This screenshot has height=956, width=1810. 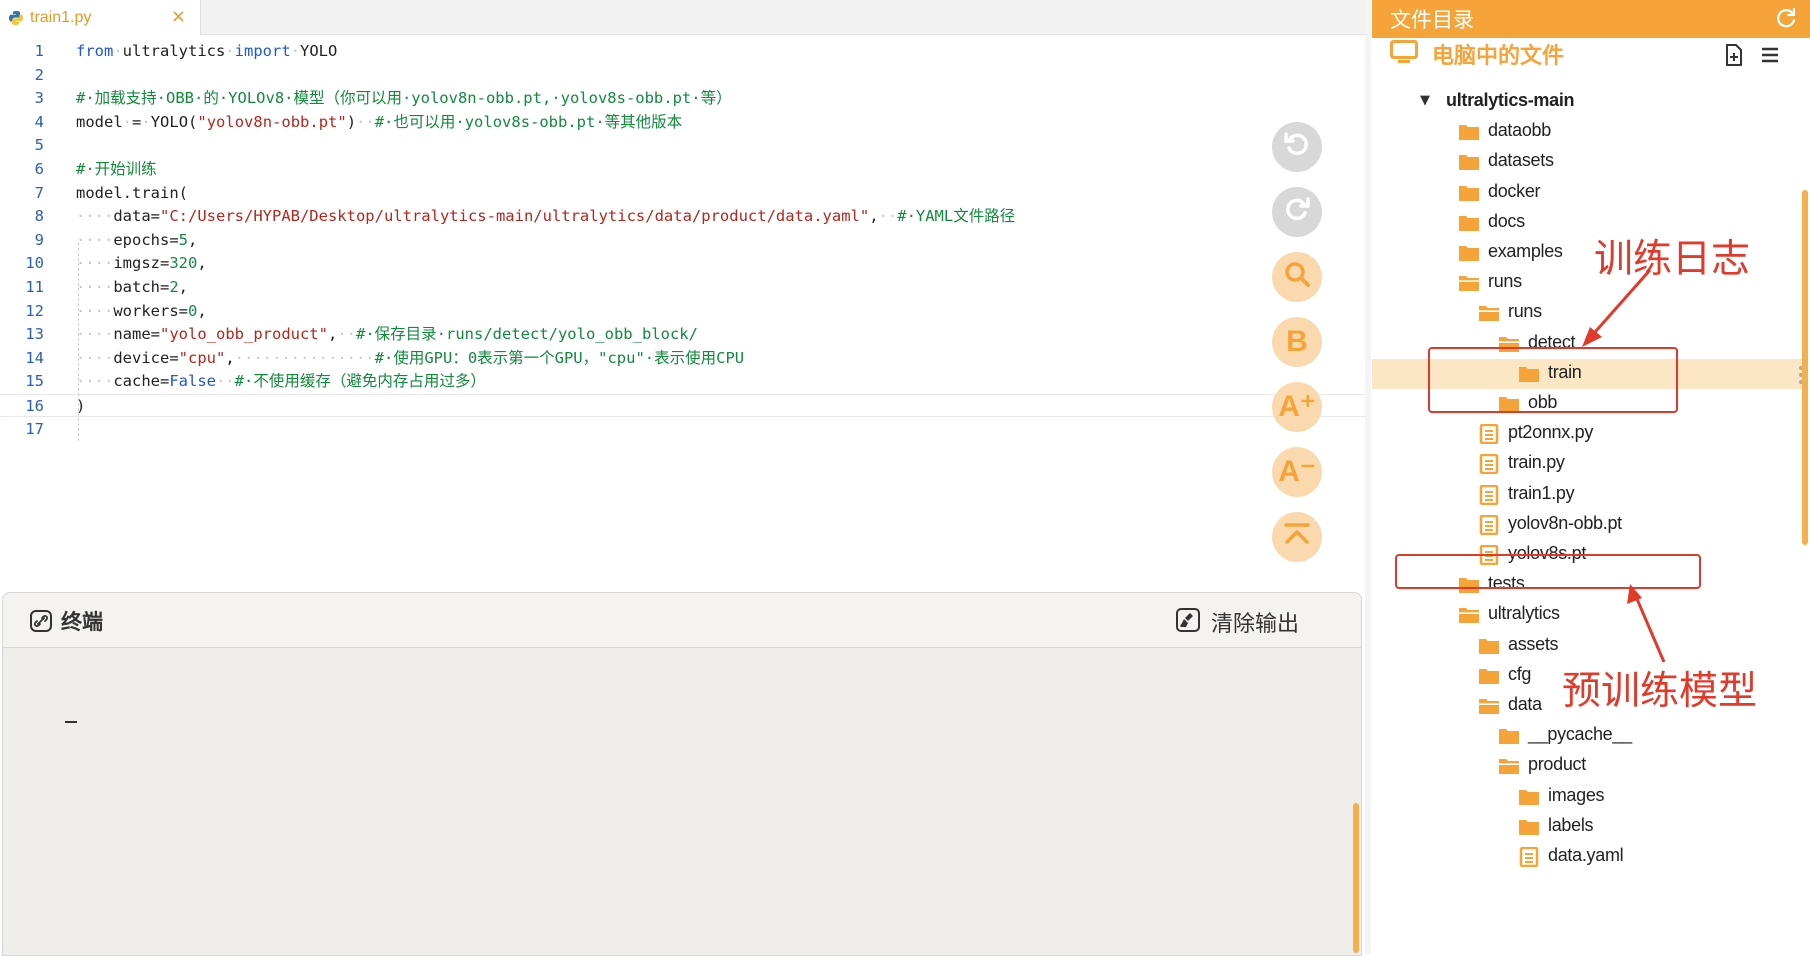 I want to click on file-tree-file: train.py, so click(x=1588, y=464).